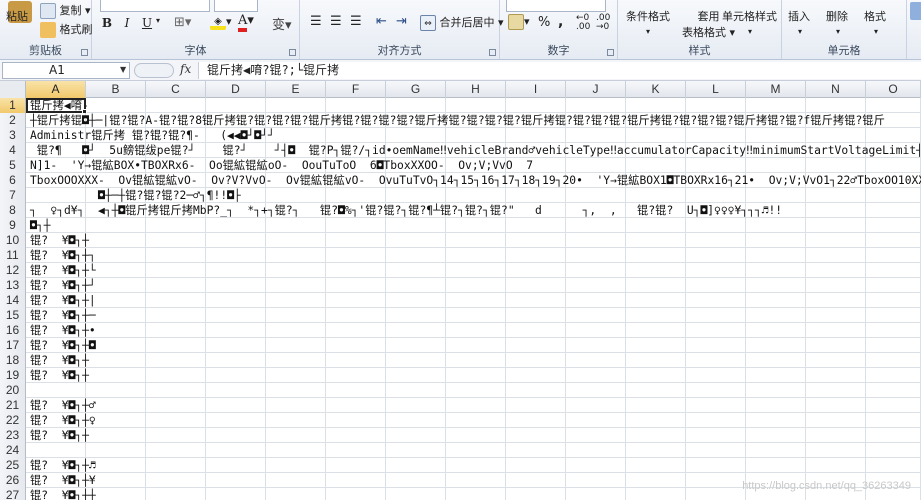  What do you see at coordinates (152, 135) in the screenshot?
I see `cell-a3: Administr锟斤拷 锟?锟?锟?¶- (◀◀◘┘◘┘┘` at bounding box center [152, 135].